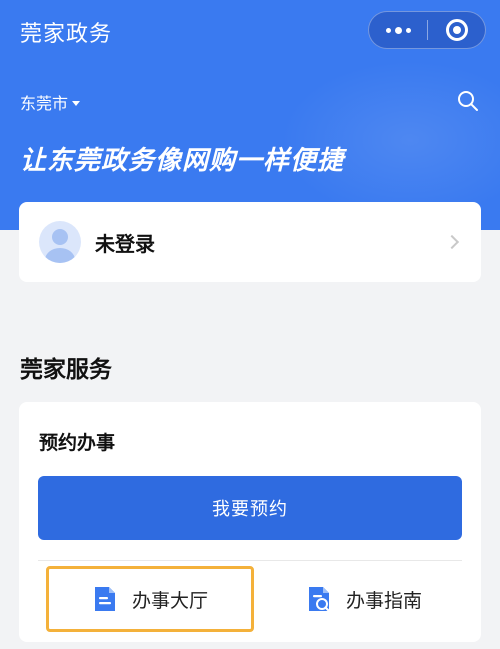  Describe the element at coordinates (250, 560) in the screenshot. I see `card-divider` at that location.